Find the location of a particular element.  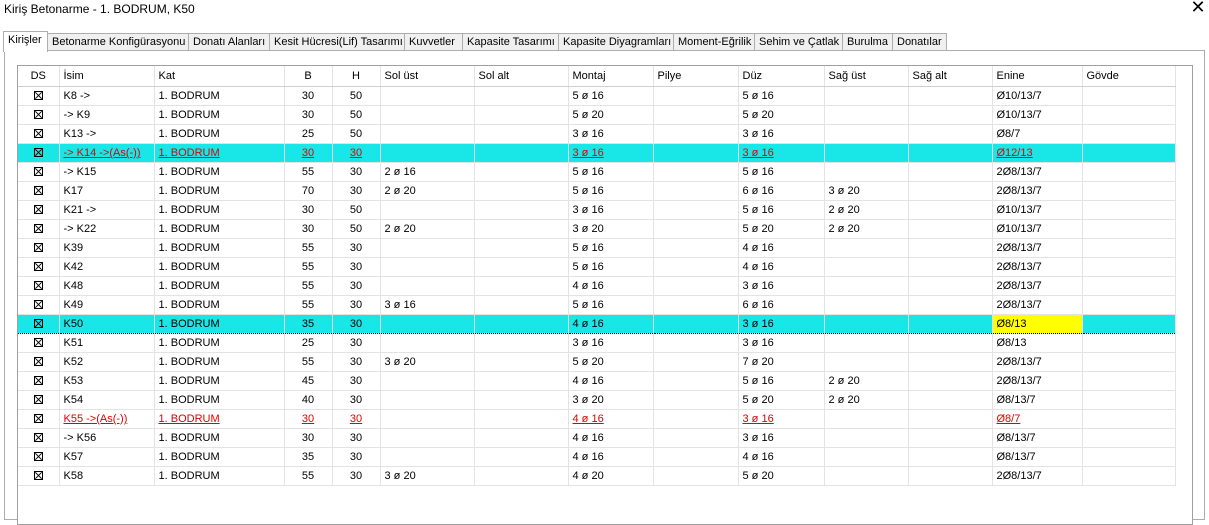

cell-enine: Ø10/13/7 is located at coordinates (1037, 96).